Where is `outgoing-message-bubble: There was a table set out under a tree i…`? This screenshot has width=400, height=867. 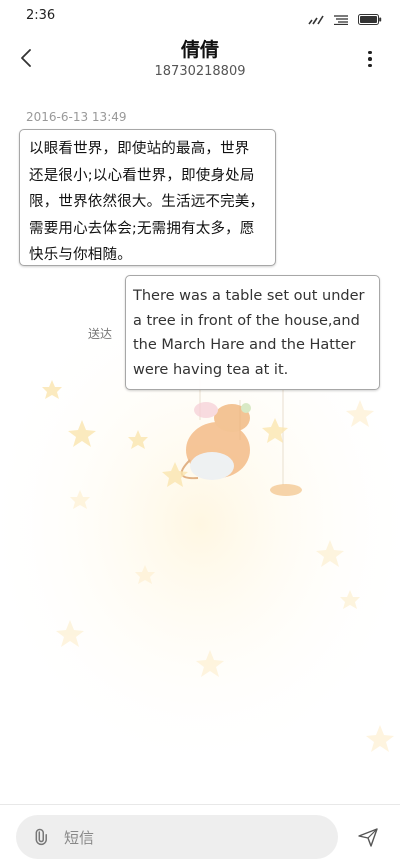
outgoing-message-bubble: There was a table set out under a tree i… is located at coordinates (252, 332).